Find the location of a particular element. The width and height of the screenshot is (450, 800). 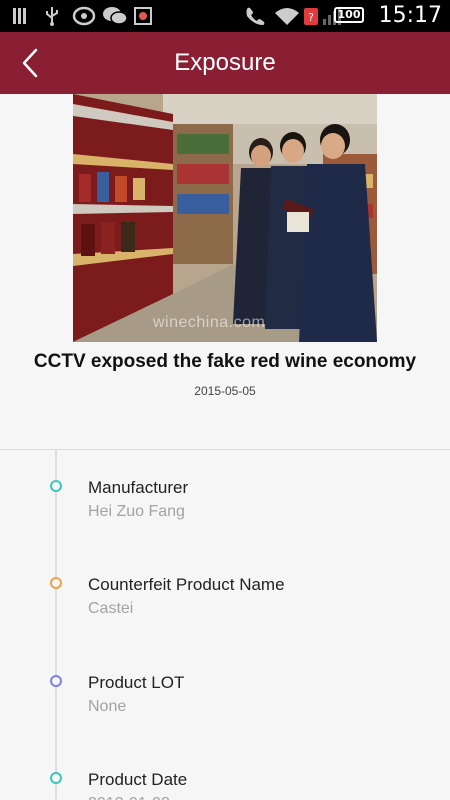

detail-label: Manufacturer is located at coordinates (138, 487).